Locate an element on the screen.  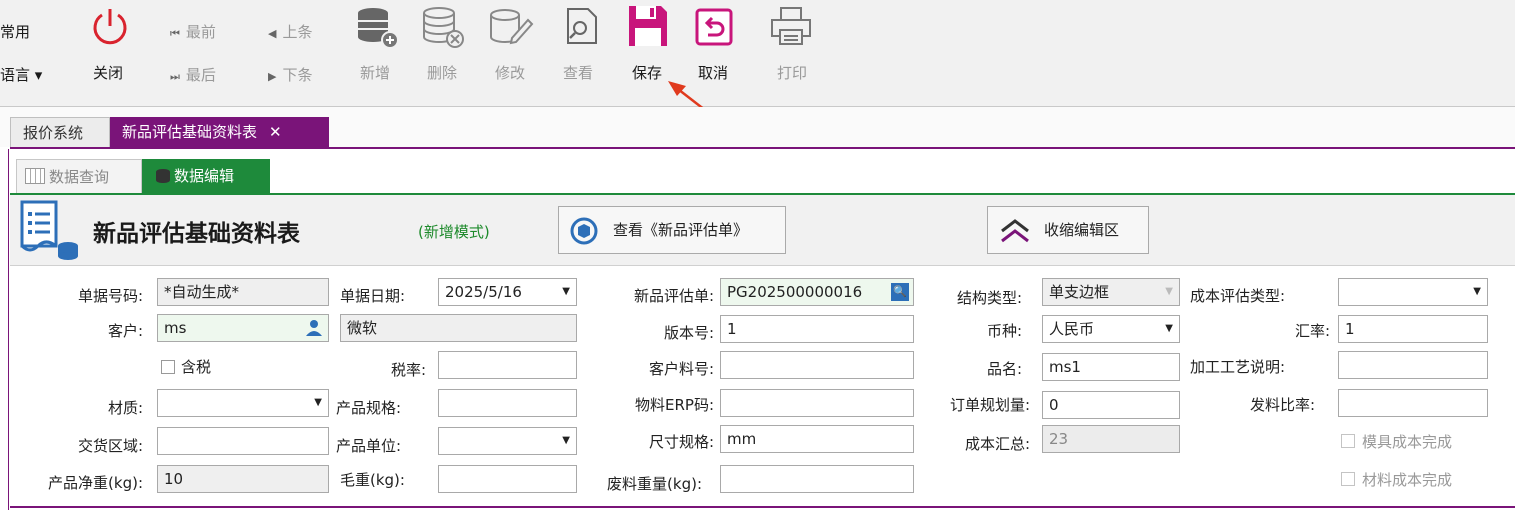
currency-select: 人民币 ▼ is located at coordinates (1111, 329).